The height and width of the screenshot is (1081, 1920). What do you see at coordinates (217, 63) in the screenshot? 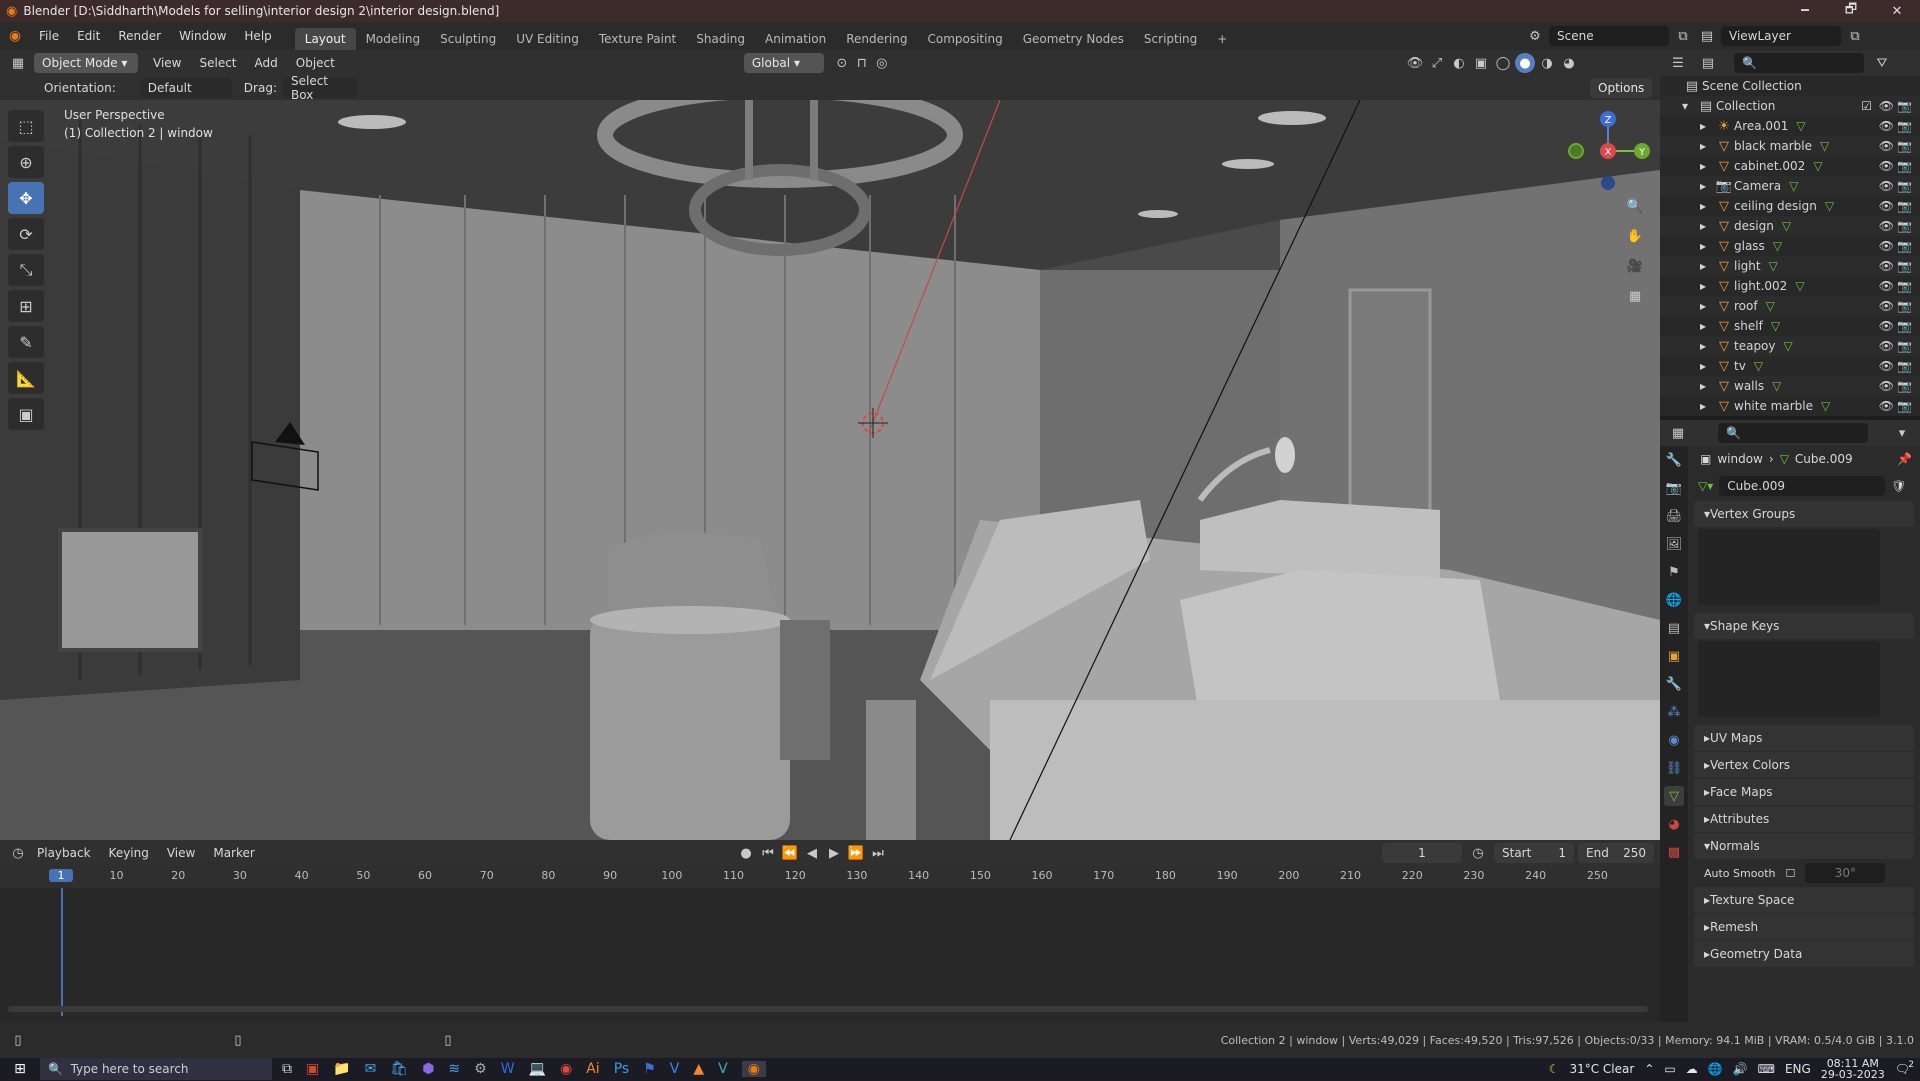
I see `menu-select: Select` at bounding box center [217, 63].